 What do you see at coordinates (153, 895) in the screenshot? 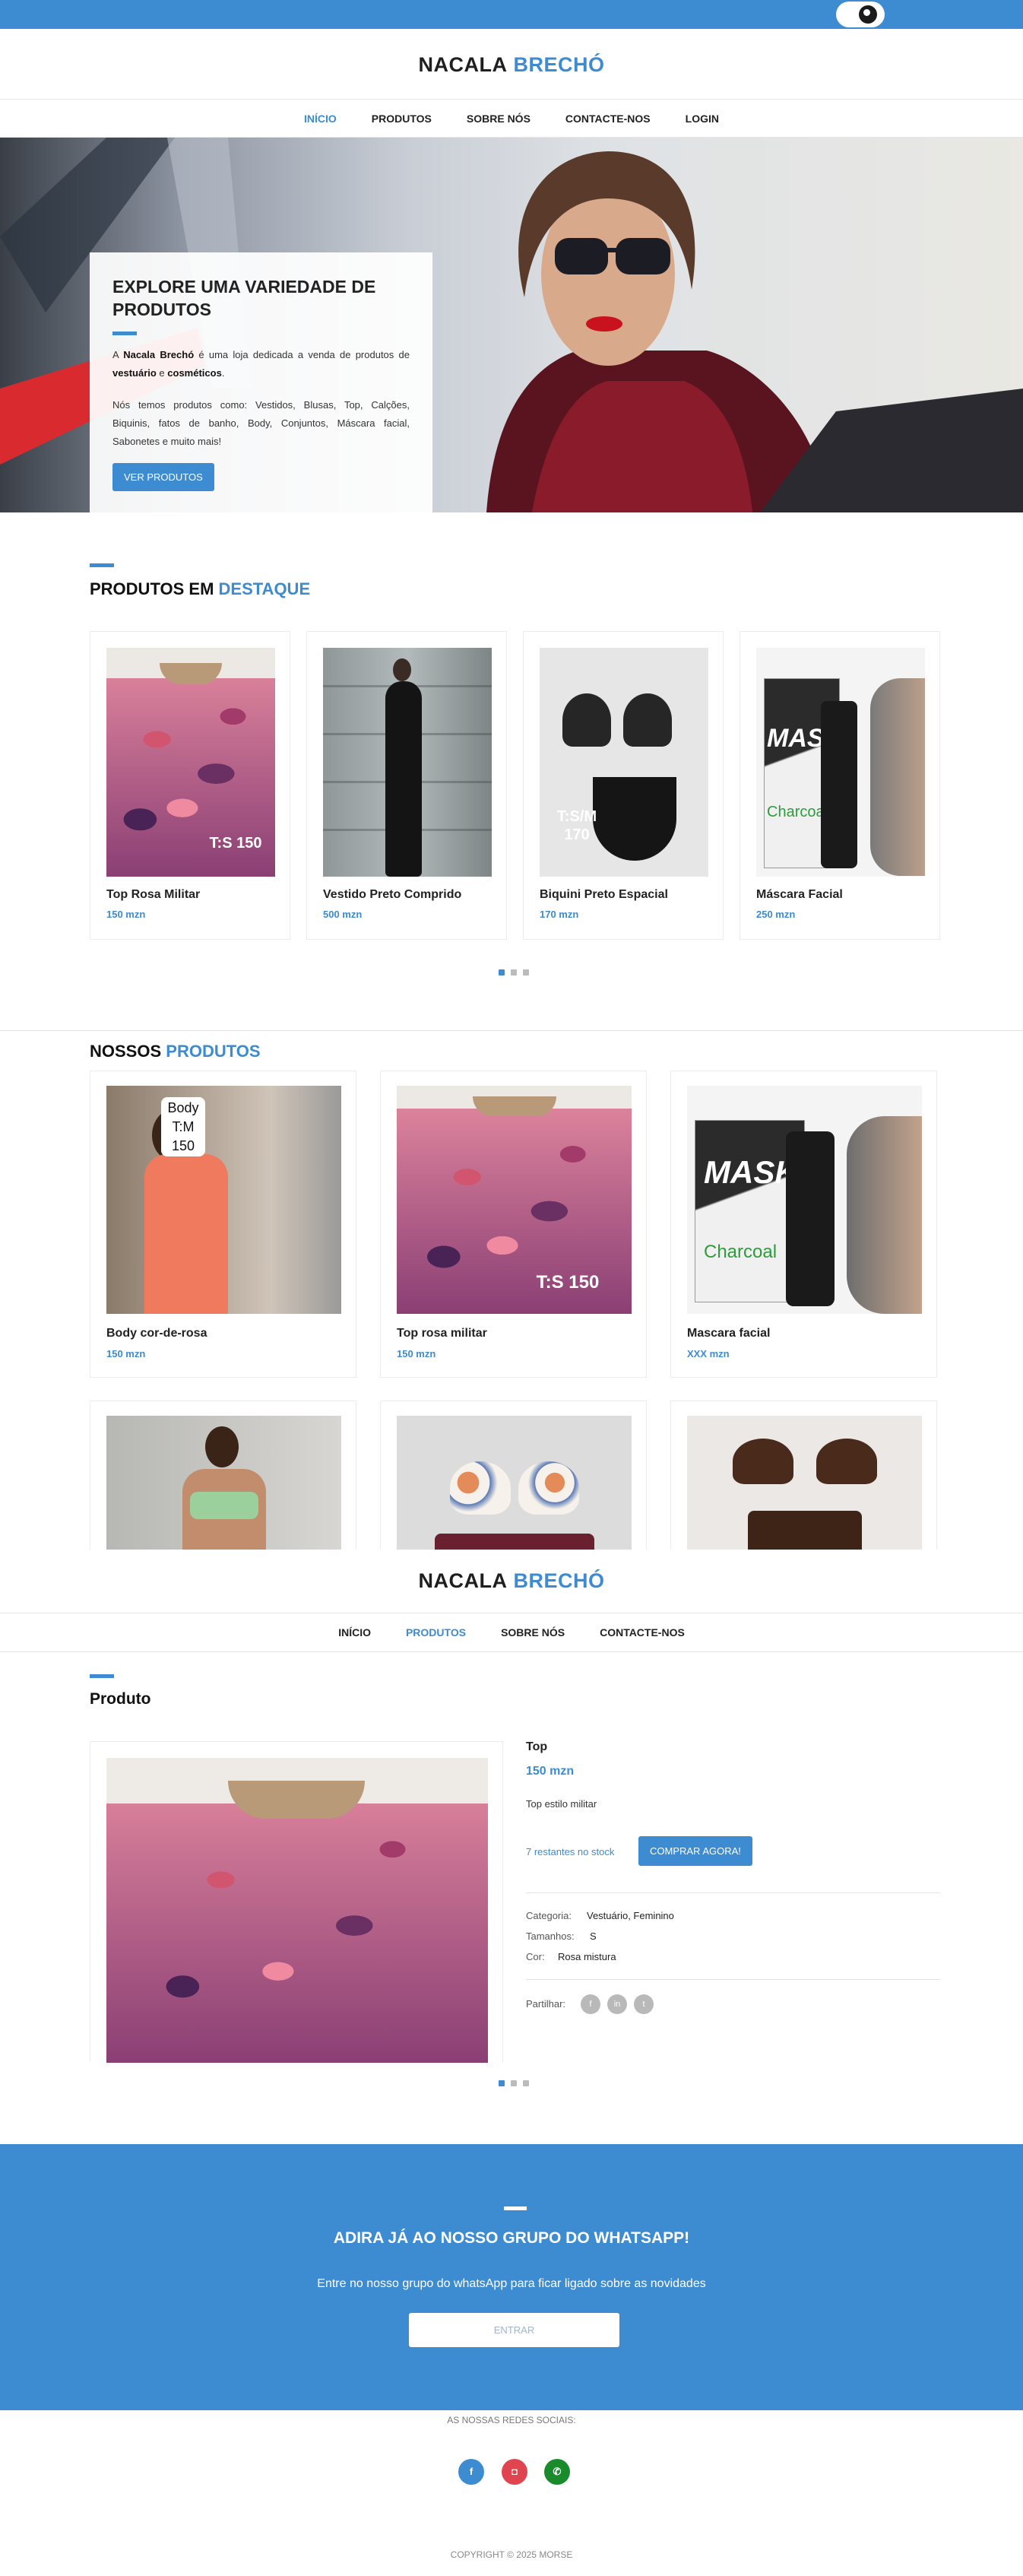
I see `product-name: Top Rosa Militar` at bounding box center [153, 895].